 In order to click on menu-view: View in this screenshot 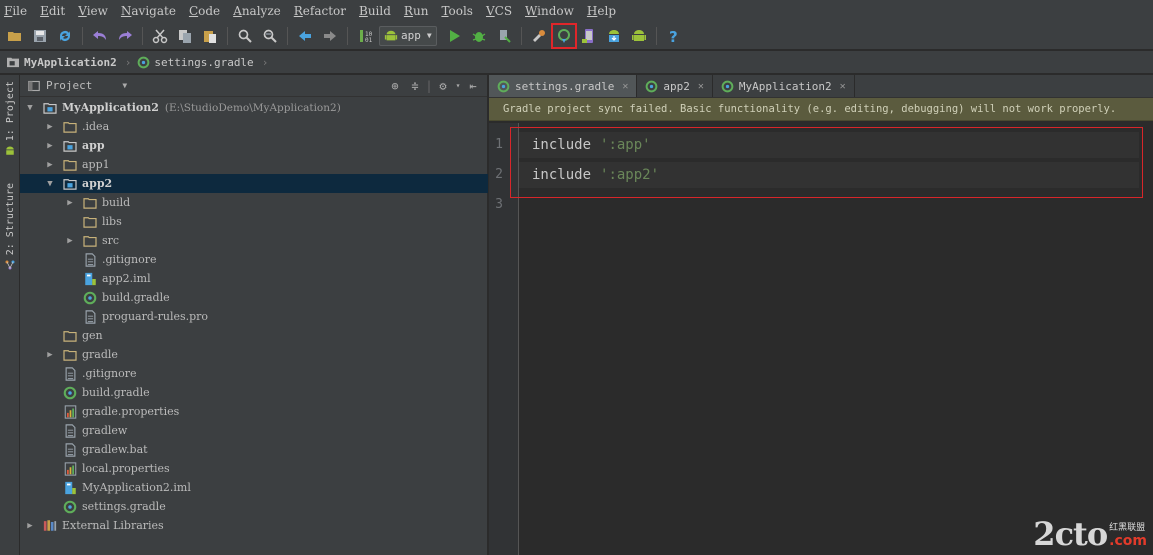, I will do `click(93, 11)`.